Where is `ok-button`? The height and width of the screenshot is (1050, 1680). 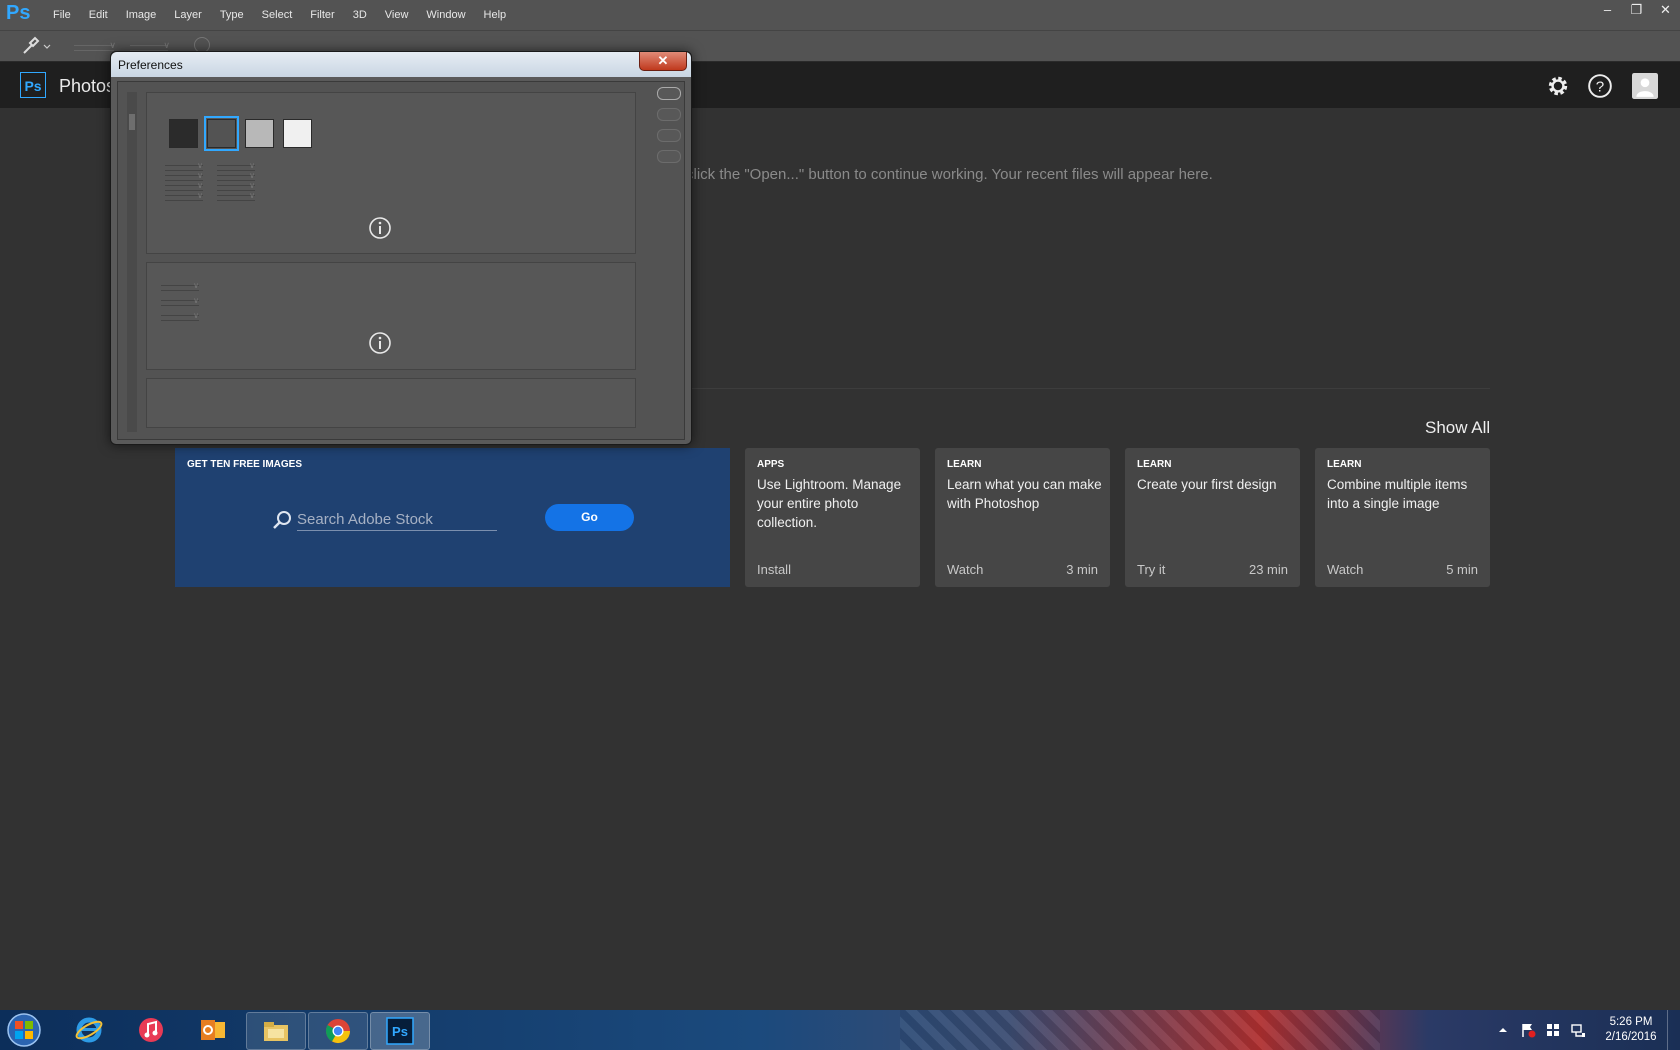
ok-button is located at coordinates (669, 93).